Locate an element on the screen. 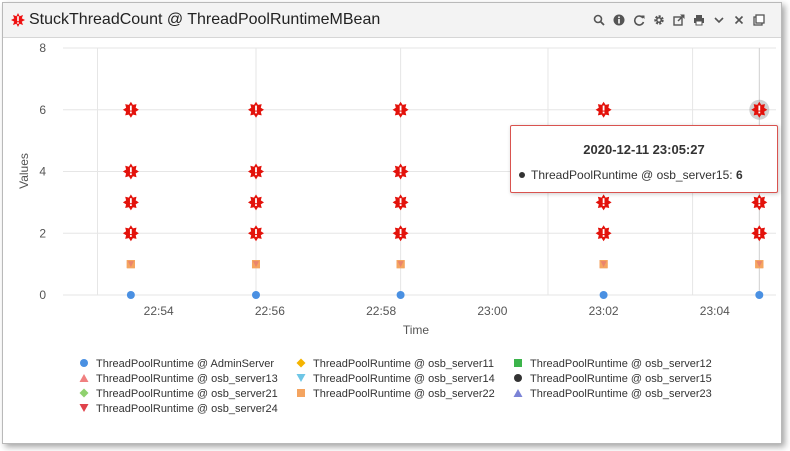 This screenshot has height=451, width=790. legend-label: ThreadPoolRuntime @ osb_server12 is located at coordinates (621, 364).